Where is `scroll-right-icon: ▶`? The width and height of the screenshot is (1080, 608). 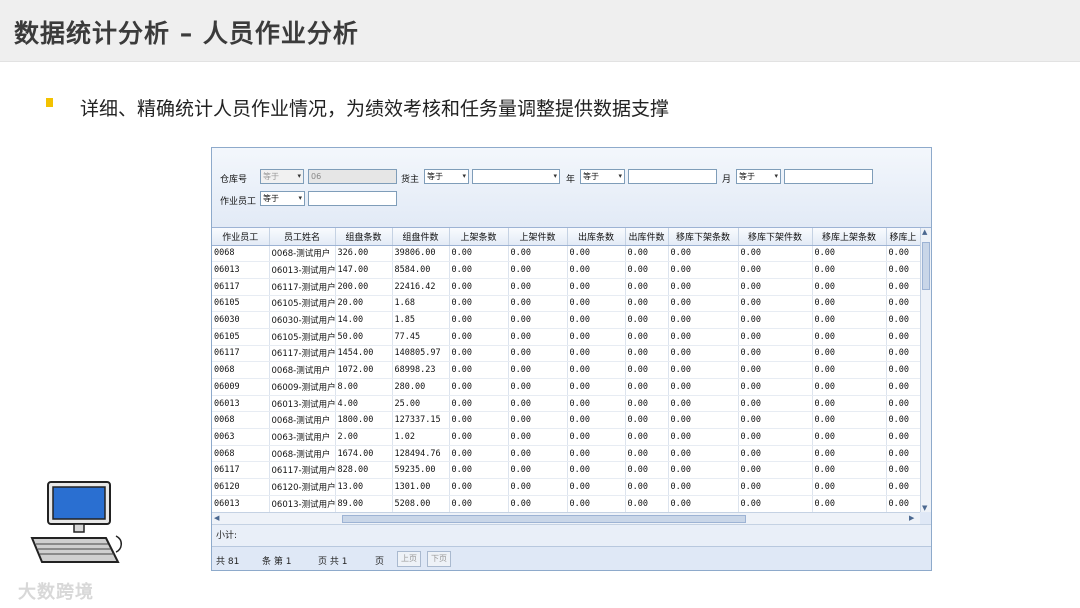 scroll-right-icon: ▶ is located at coordinates (911, 518).